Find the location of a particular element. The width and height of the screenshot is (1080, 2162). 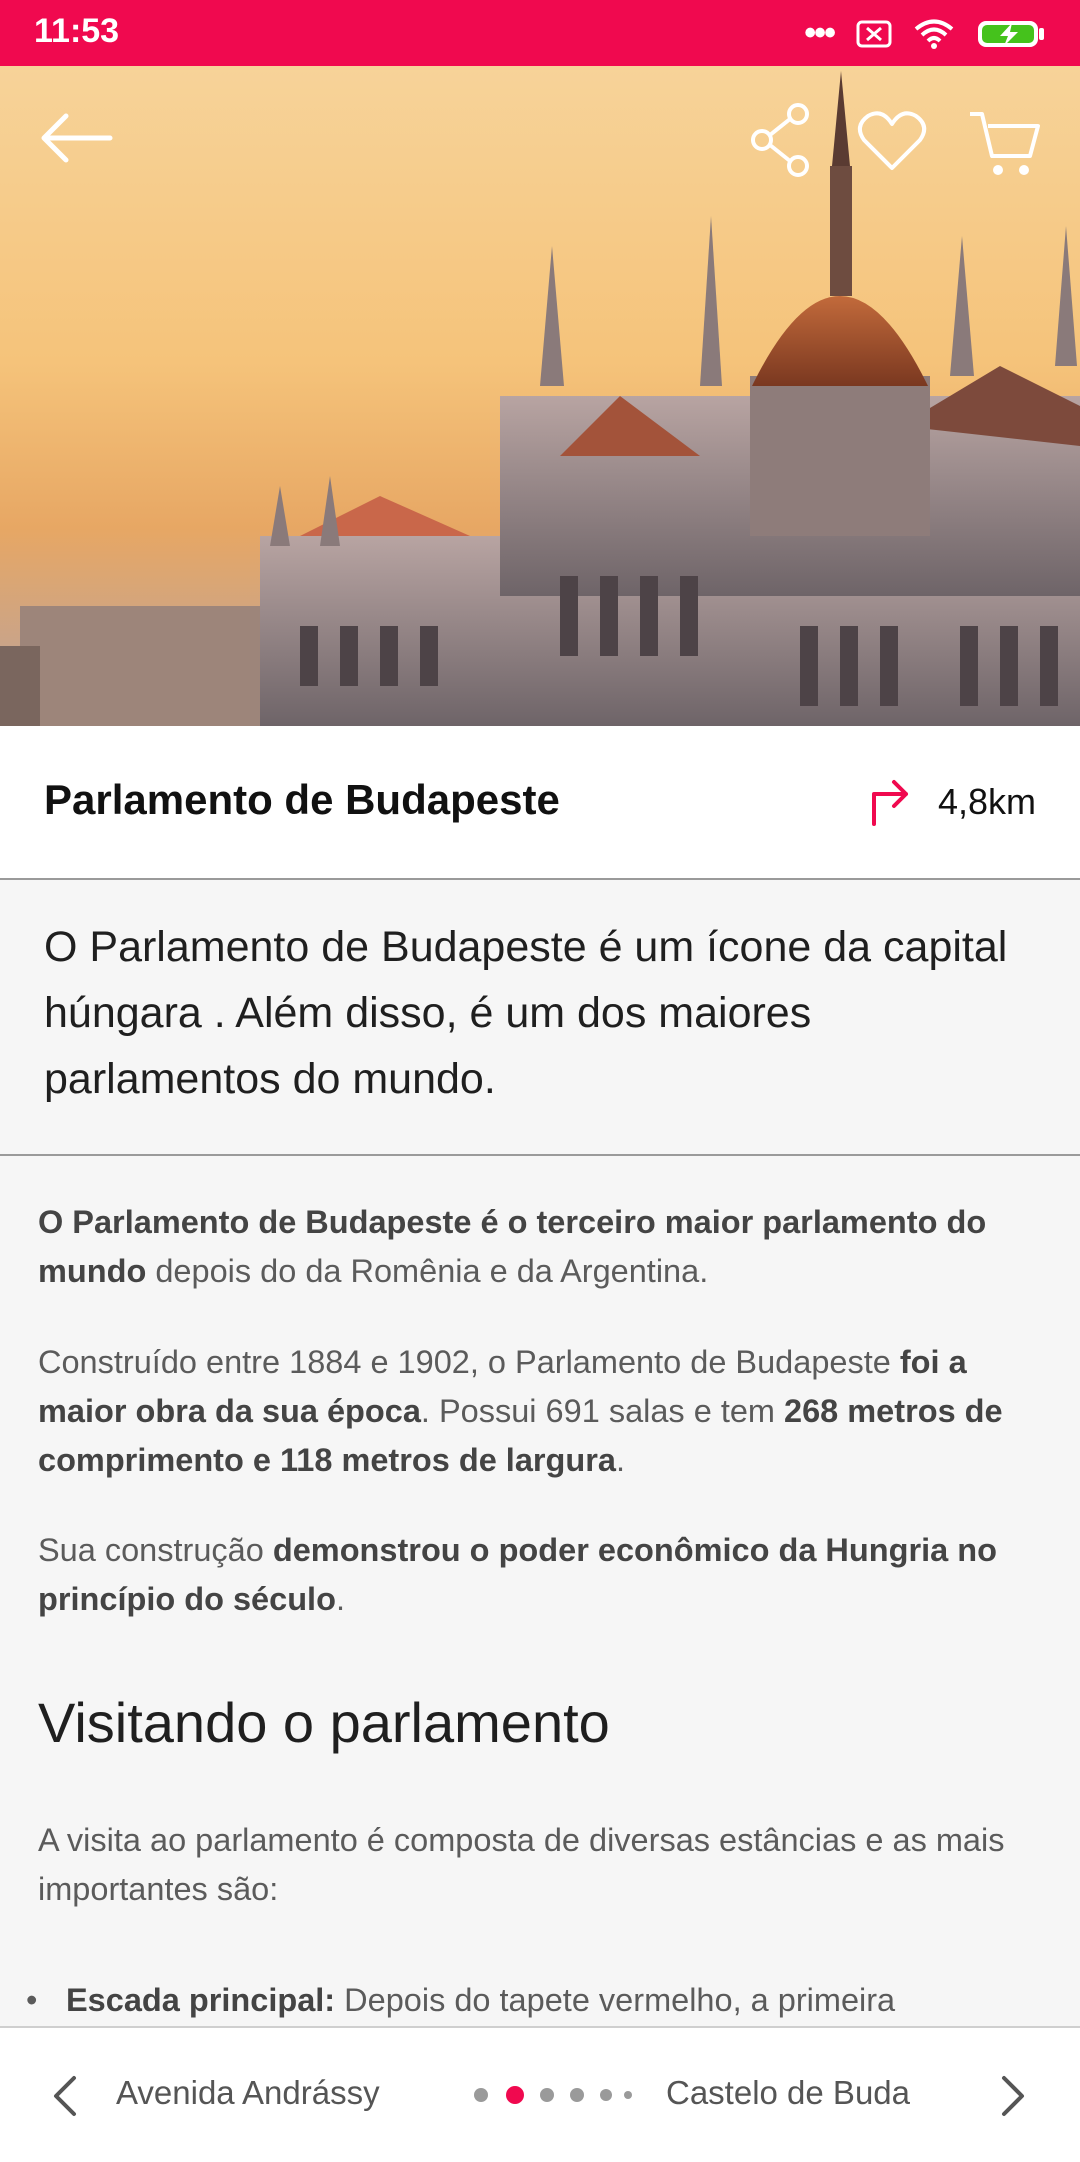

next-chevron-icon is located at coordinates (1013, 2096).